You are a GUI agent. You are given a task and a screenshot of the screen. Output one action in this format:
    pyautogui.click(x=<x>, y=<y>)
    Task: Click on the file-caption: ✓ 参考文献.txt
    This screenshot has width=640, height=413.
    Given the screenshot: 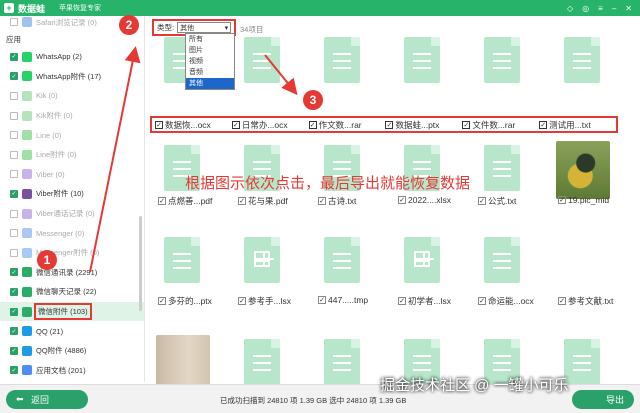 What is the action you would take?
    pyautogui.click(x=585, y=301)
    